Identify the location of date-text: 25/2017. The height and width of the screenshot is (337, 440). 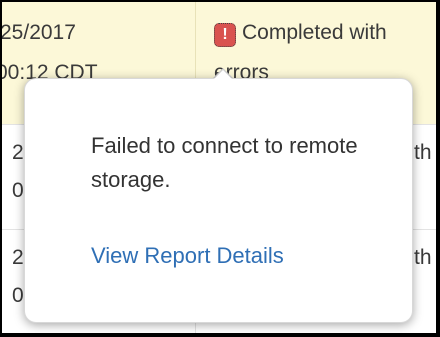
(39, 32).